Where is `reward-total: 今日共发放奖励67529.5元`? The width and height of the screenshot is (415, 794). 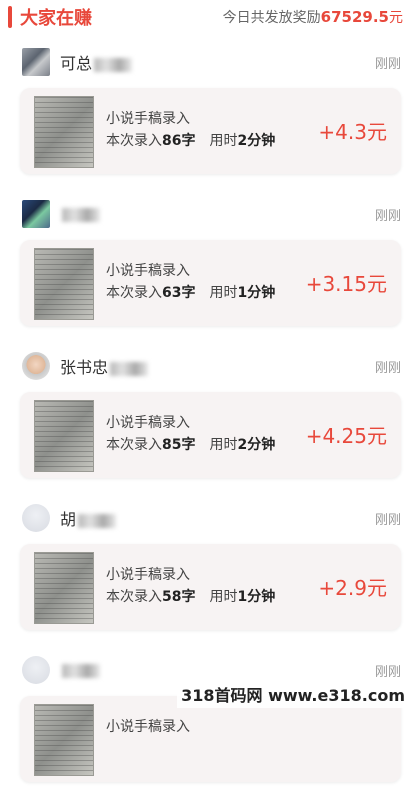 reward-total: 今日共发放奖励67529.5元 is located at coordinates (313, 17).